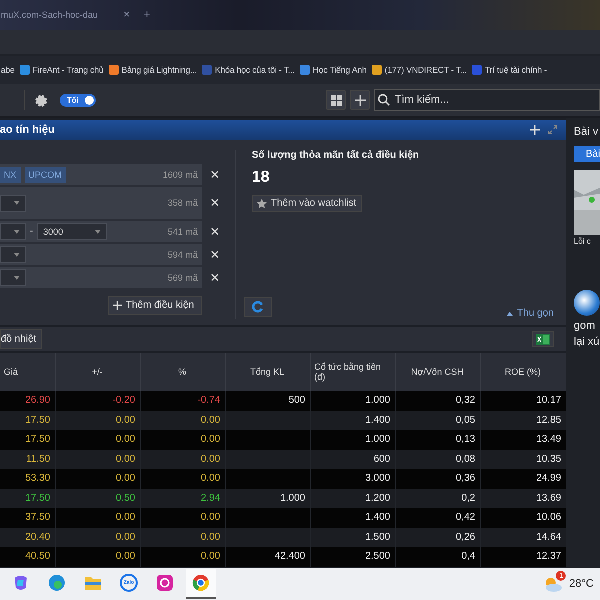  I want to click on grid-icon, so click(336, 100).